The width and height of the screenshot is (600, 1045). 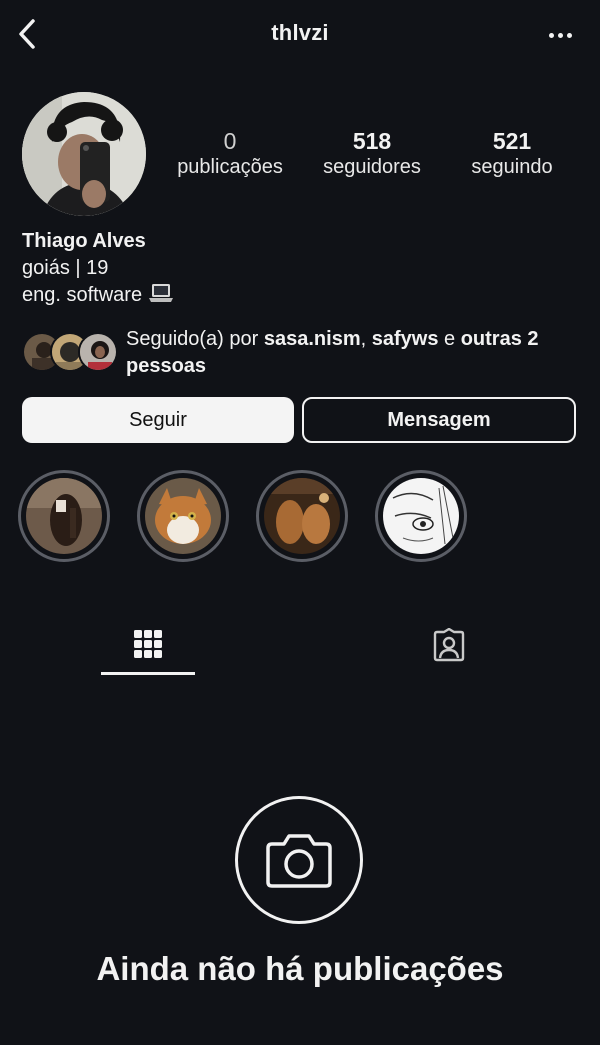 What do you see at coordinates (84, 154) in the screenshot?
I see `profile-avatar` at bounding box center [84, 154].